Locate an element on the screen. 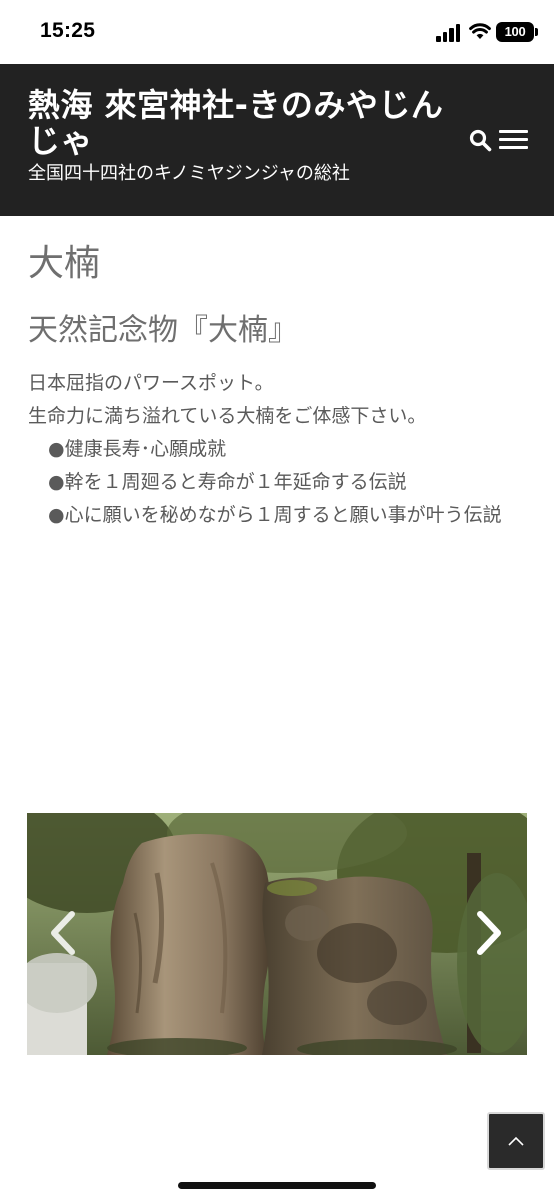 The width and height of the screenshot is (554, 1200). chevron-up-icon is located at coordinates (516, 1141).